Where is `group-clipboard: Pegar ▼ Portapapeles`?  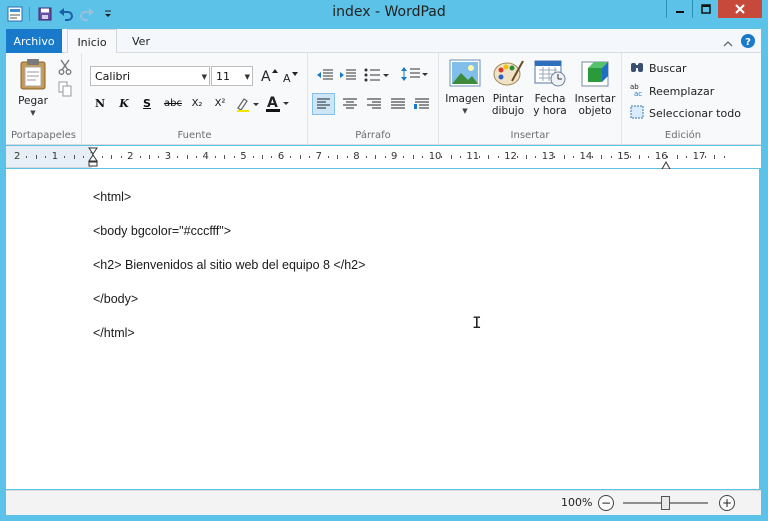
group-clipboard: Pegar ▼ Portapapeles is located at coordinates (44, 99).